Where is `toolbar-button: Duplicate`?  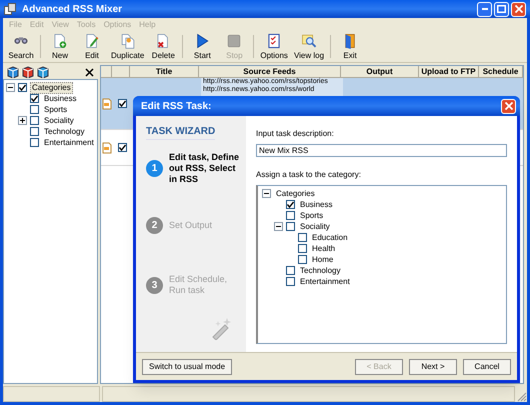
toolbar-button: Duplicate is located at coordinates (128, 46).